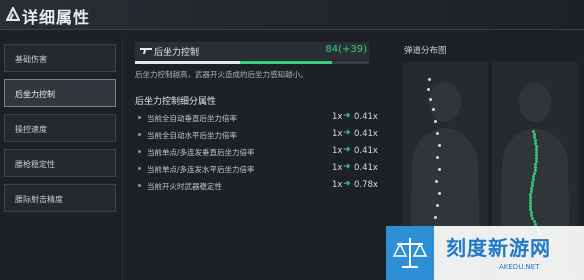  Describe the element at coordinates (286, 62) in the screenshot. I see `stat-bar-bonus` at that location.